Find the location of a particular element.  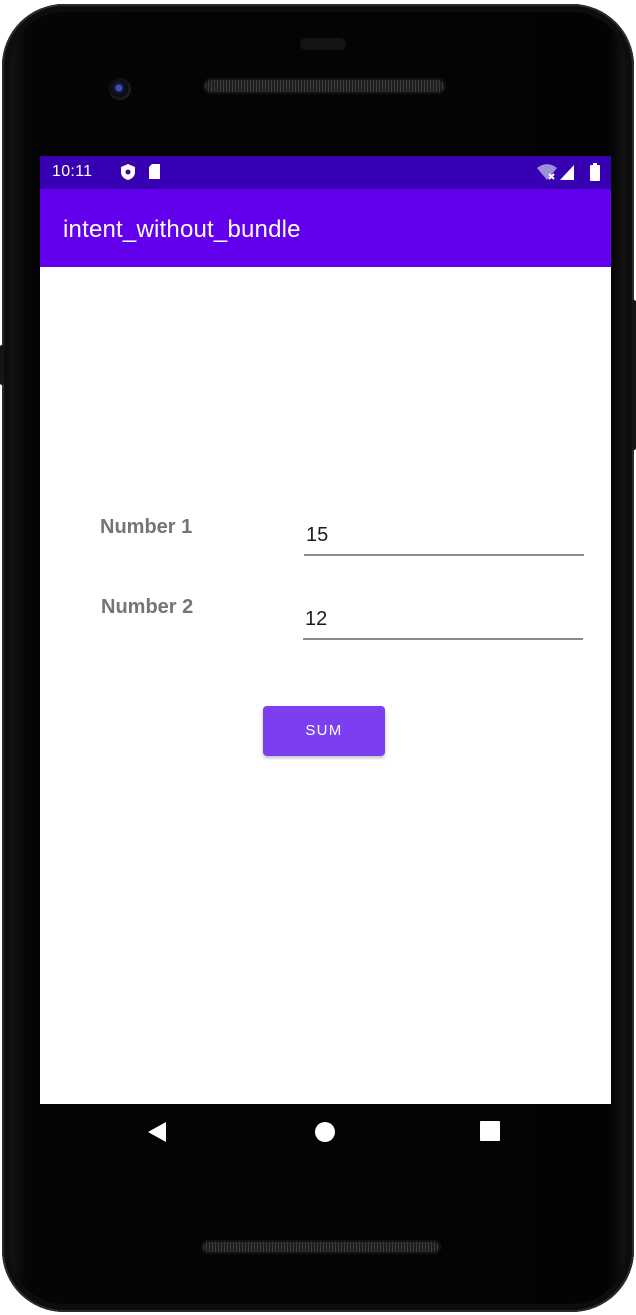

number1-underline is located at coordinates (444, 555).